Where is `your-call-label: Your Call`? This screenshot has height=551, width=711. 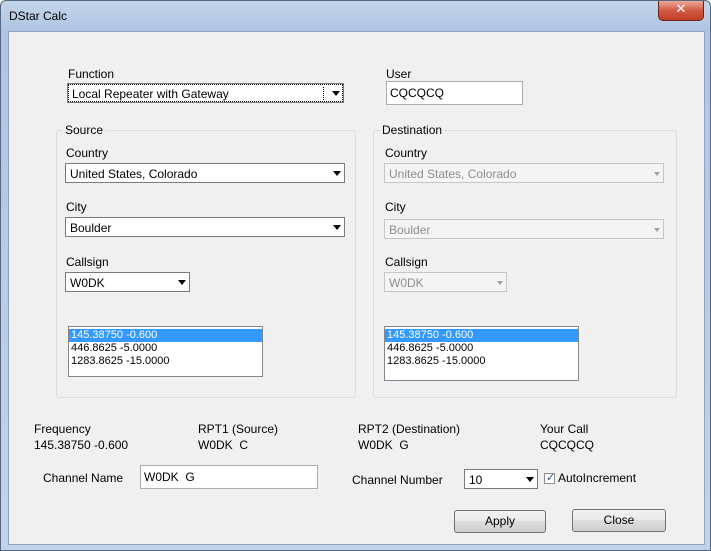
your-call-label: Your Call is located at coordinates (564, 429).